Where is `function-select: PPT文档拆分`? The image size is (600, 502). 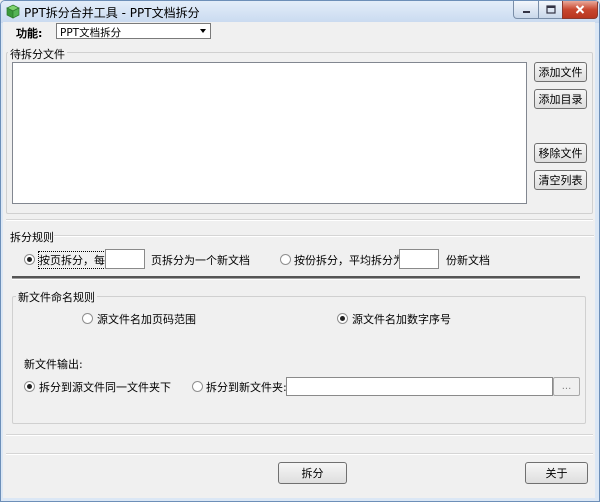
function-select: PPT文档拆分 is located at coordinates (133, 31).